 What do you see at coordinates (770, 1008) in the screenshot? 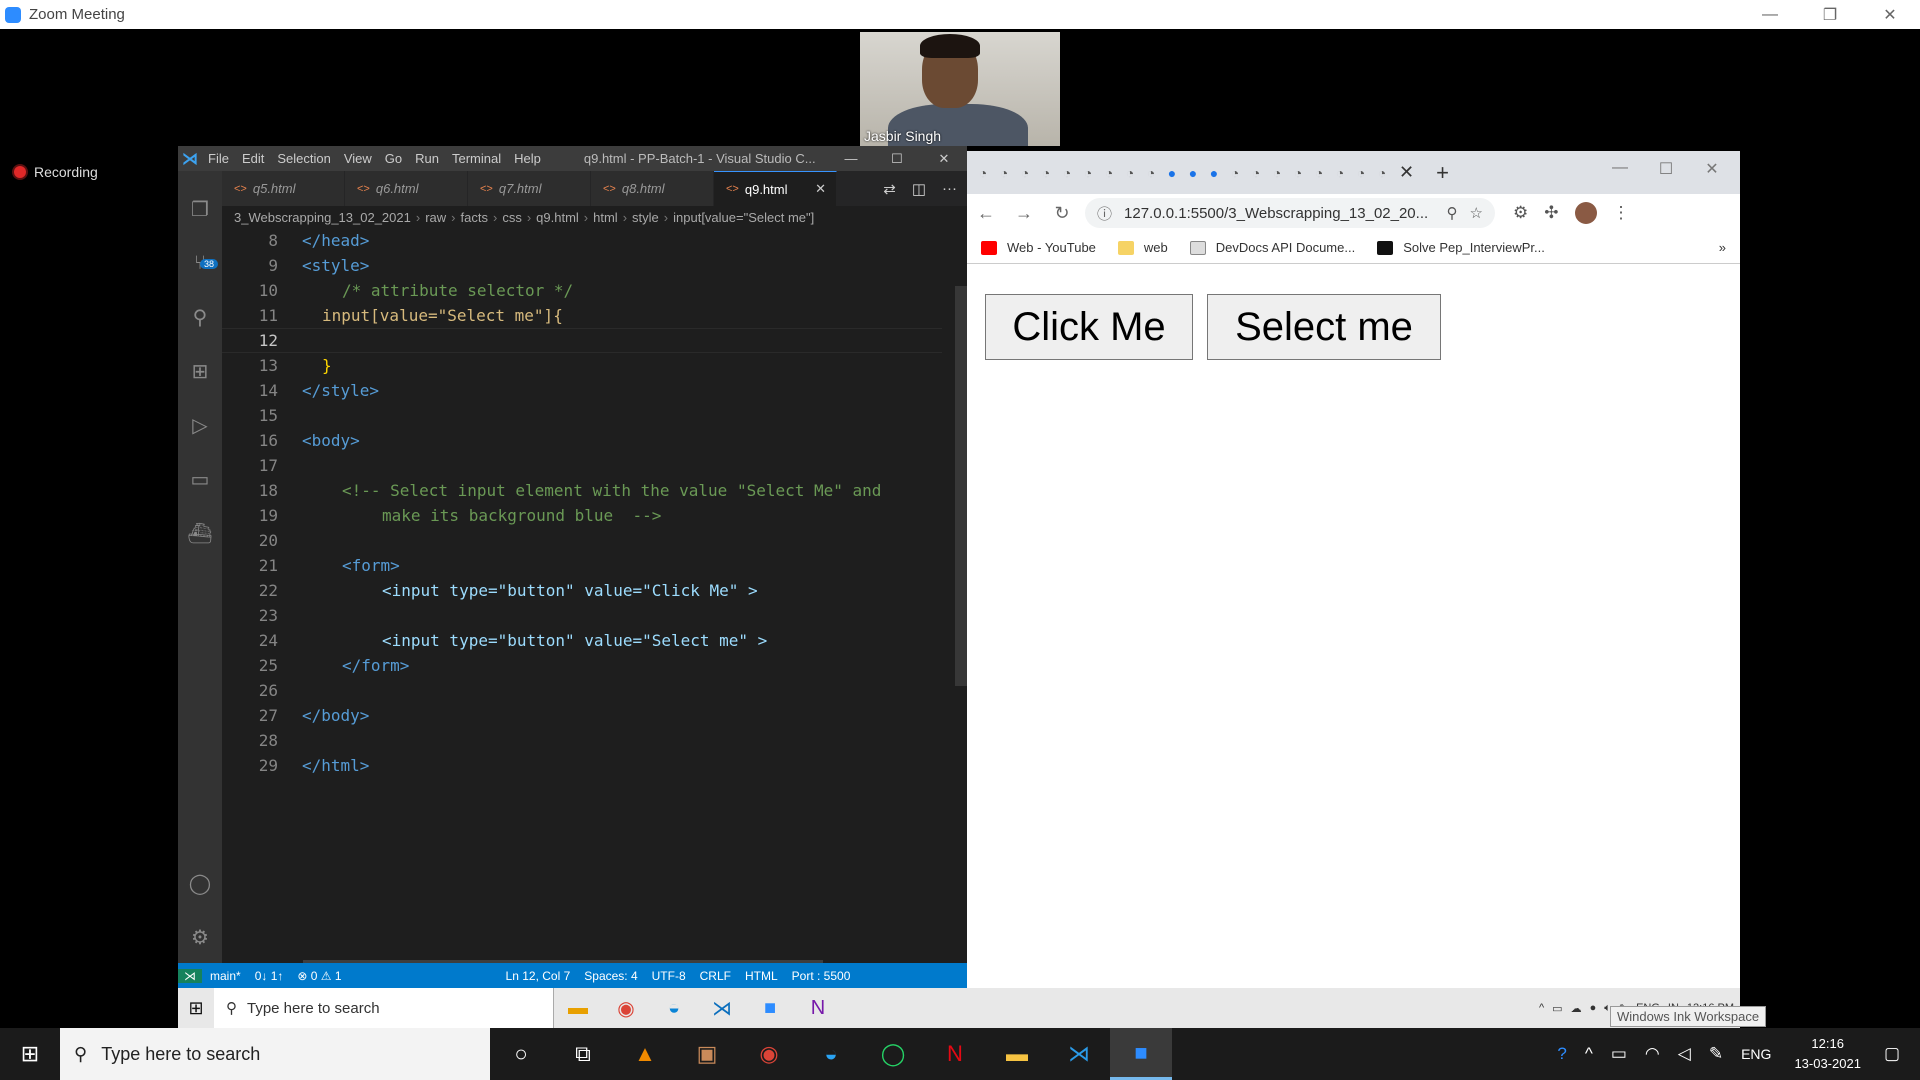
I see `zoom-icon: ■` at bounding box center [770, 1008].